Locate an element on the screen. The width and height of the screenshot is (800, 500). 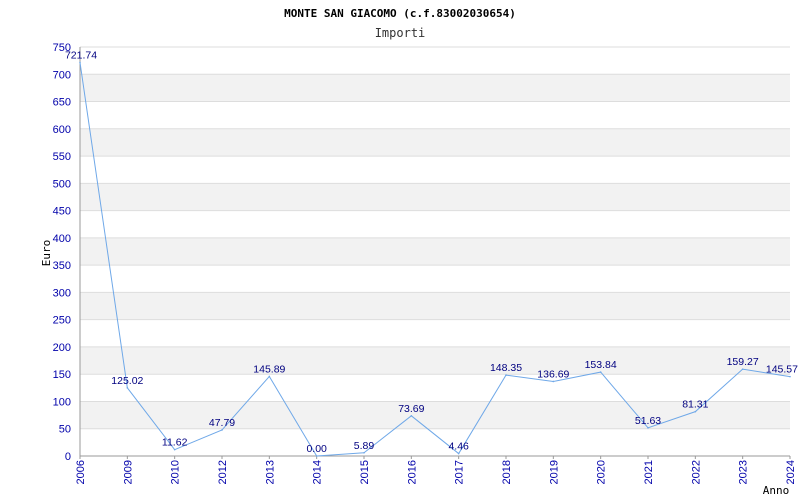
data-label: 81.31 is located at coordinates (695, 405).